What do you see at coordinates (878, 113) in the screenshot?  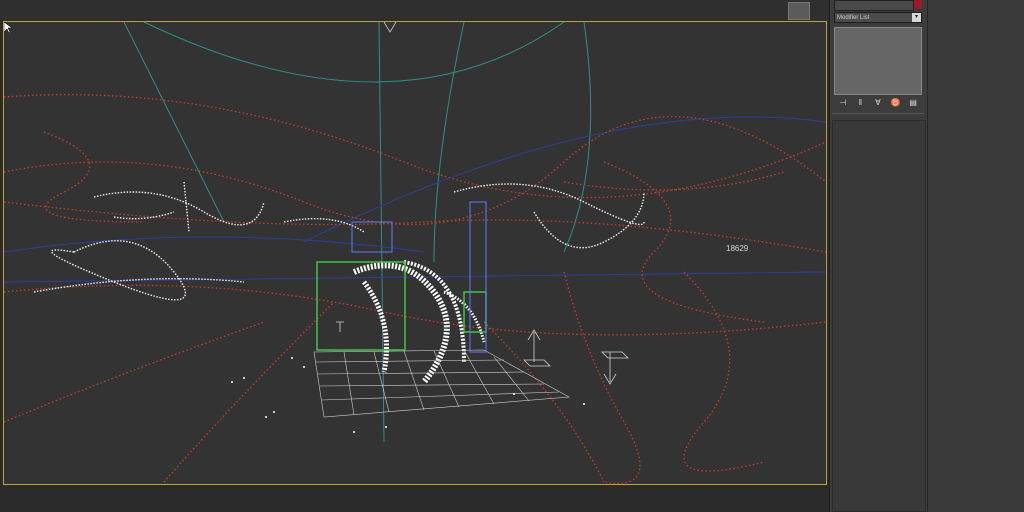 I see `panel-divider` at bounding box center [878, 113].